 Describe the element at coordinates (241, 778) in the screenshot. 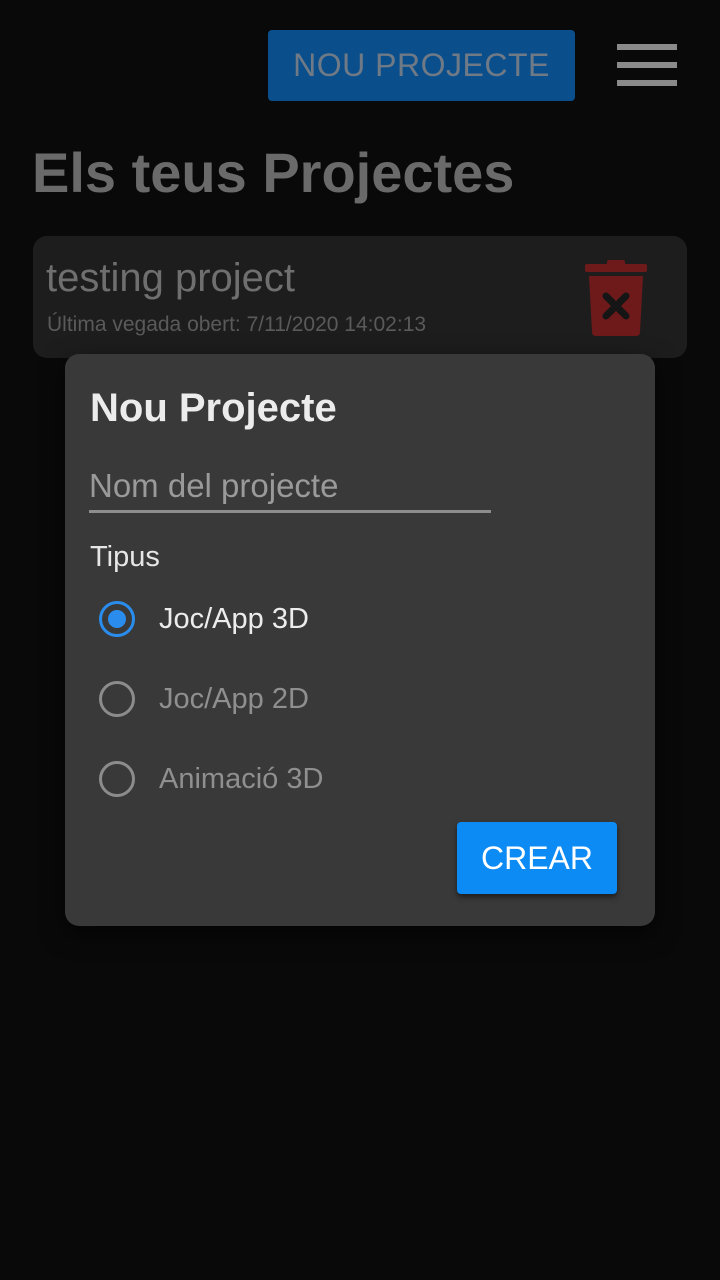

I see `radio-label: Animació 3D` at that location.